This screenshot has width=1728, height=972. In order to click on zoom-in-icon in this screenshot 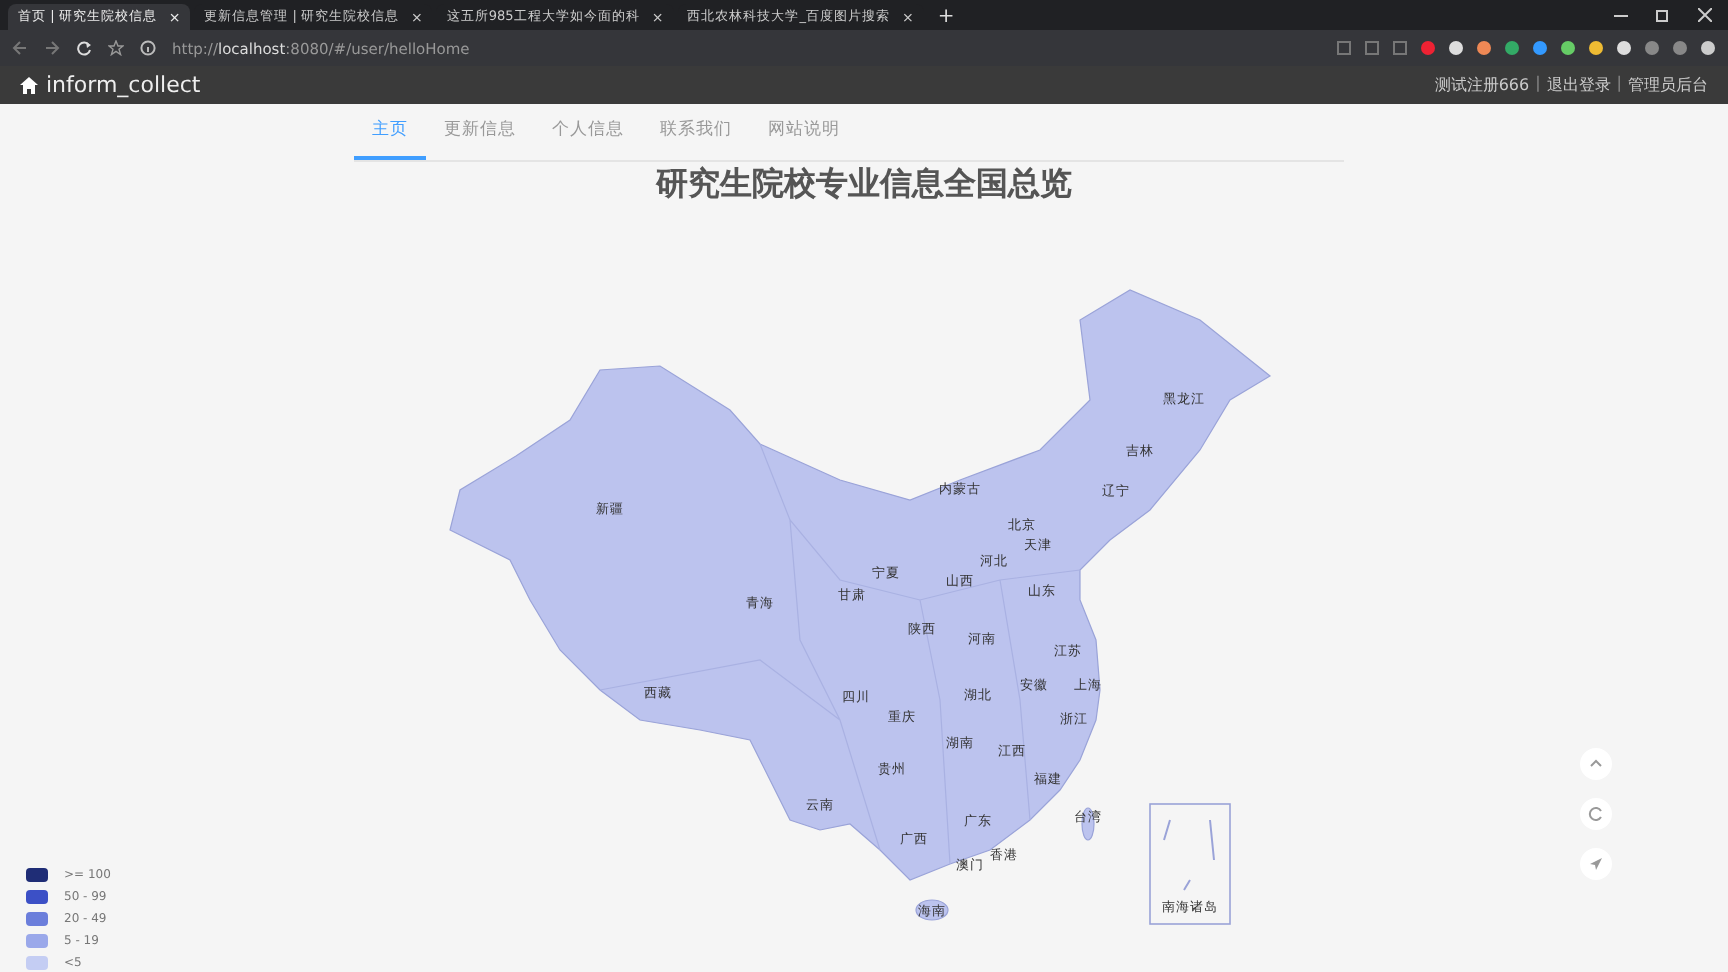, I will do `click(1596, 764)`.